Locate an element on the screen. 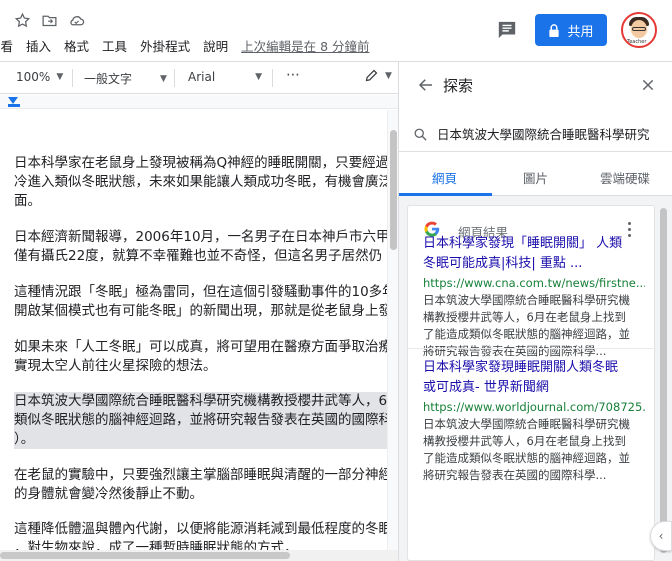  cloud-status-icon is located at coordinates (76, 20).